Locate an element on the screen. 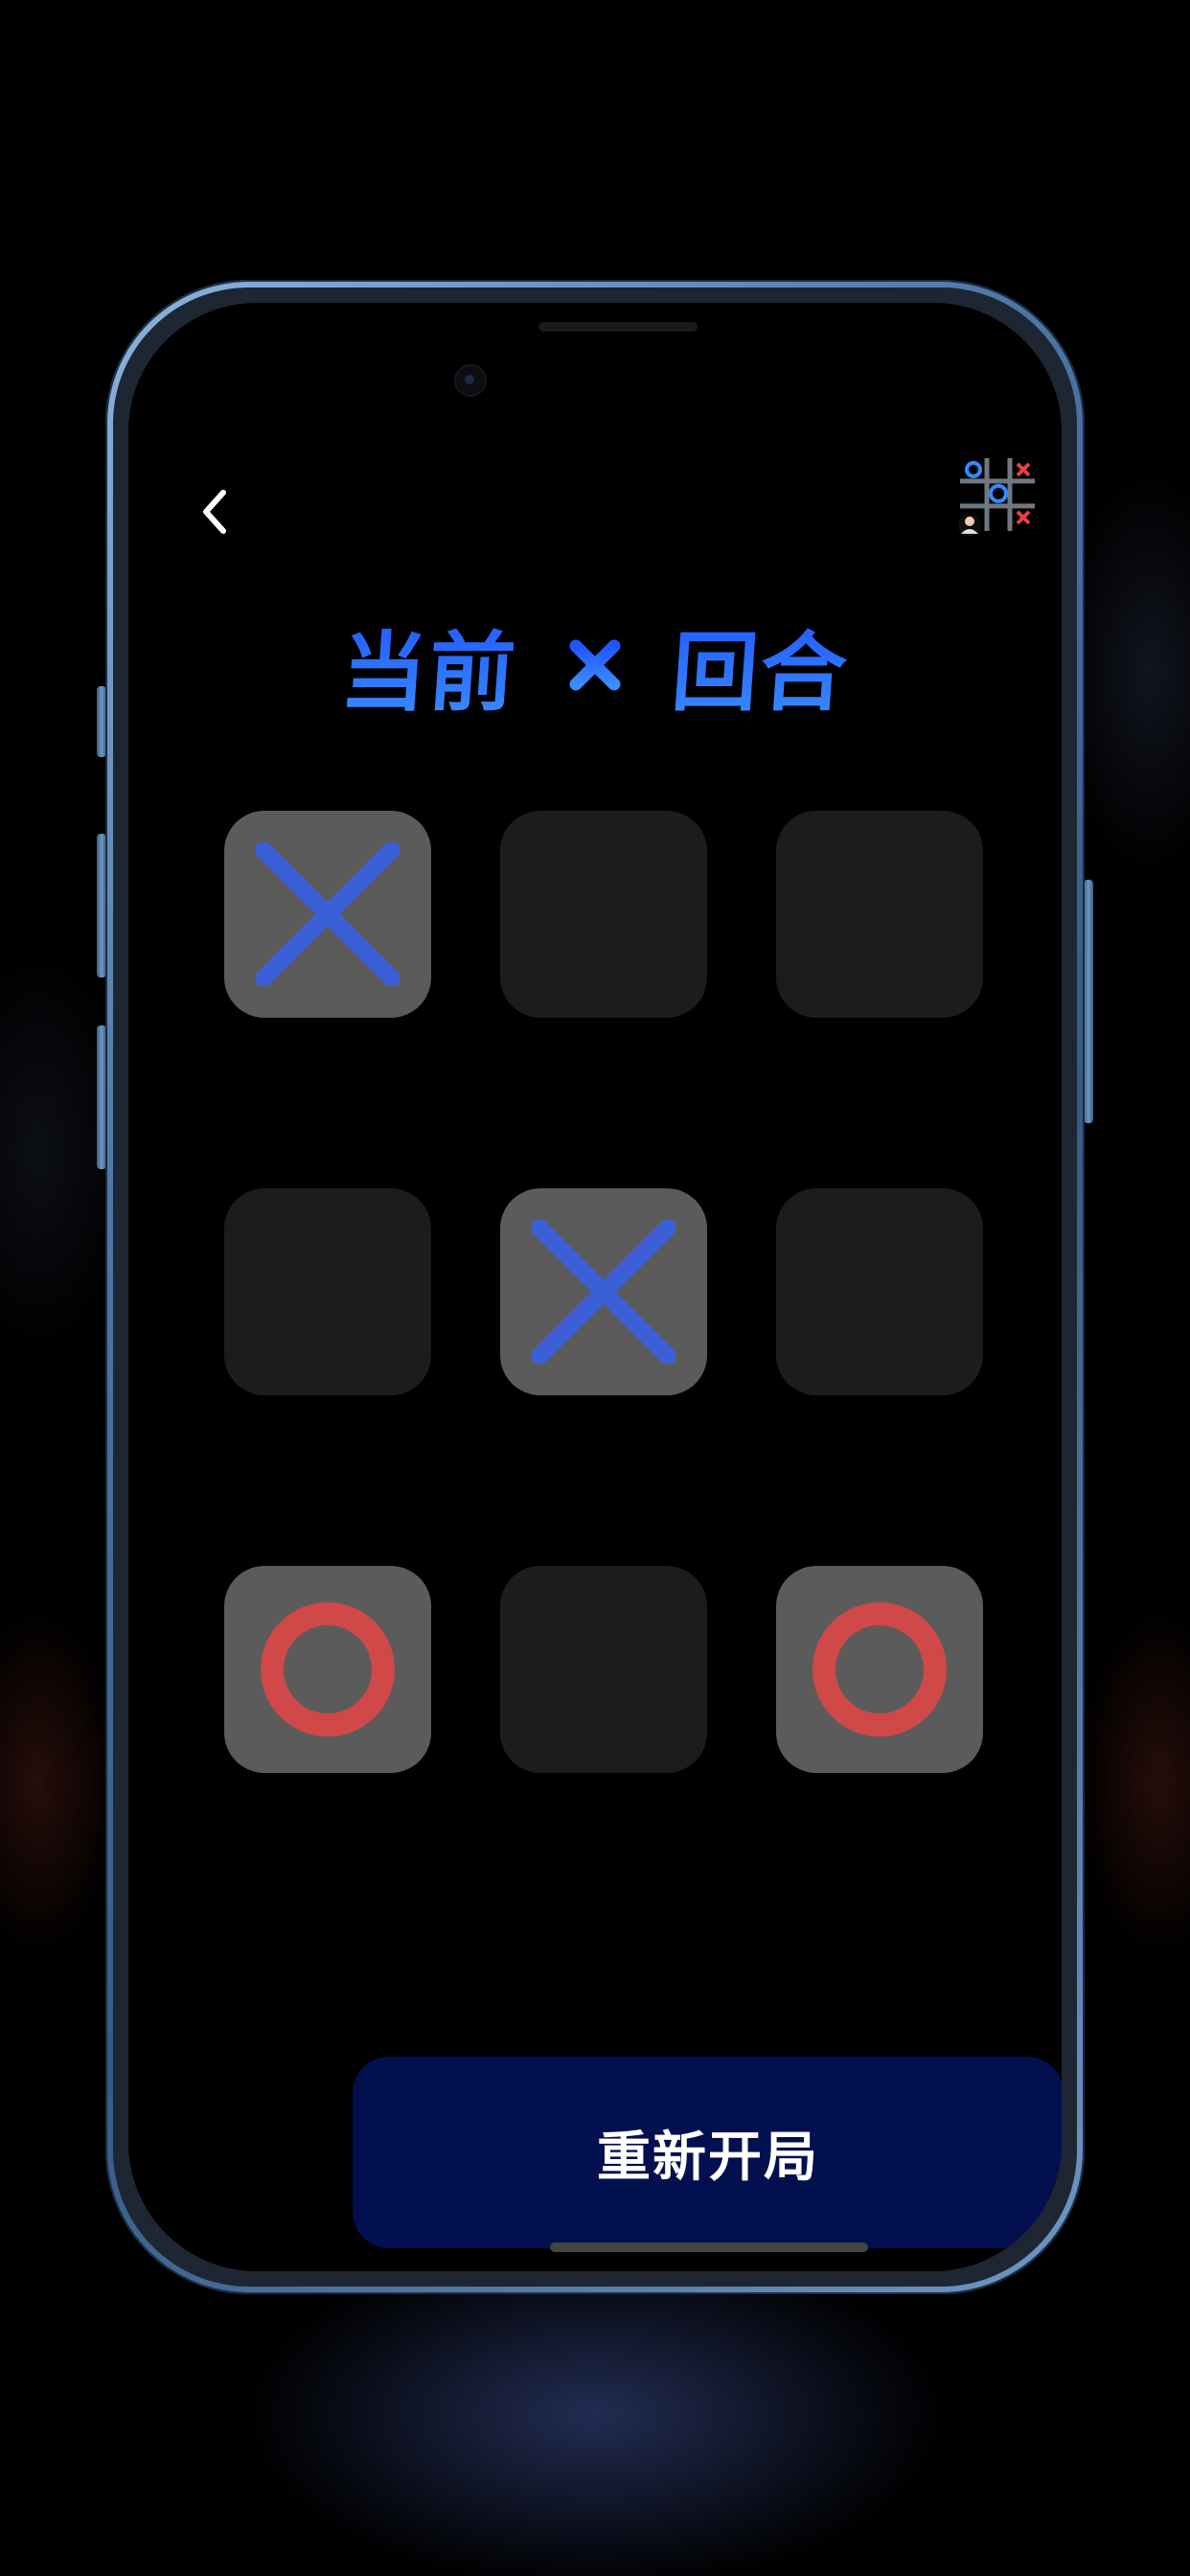 Image resolution: width=1190 pixels, height=2576 pixels. restart-button-label: 重新开局 is located at coordinates (708, 2157).